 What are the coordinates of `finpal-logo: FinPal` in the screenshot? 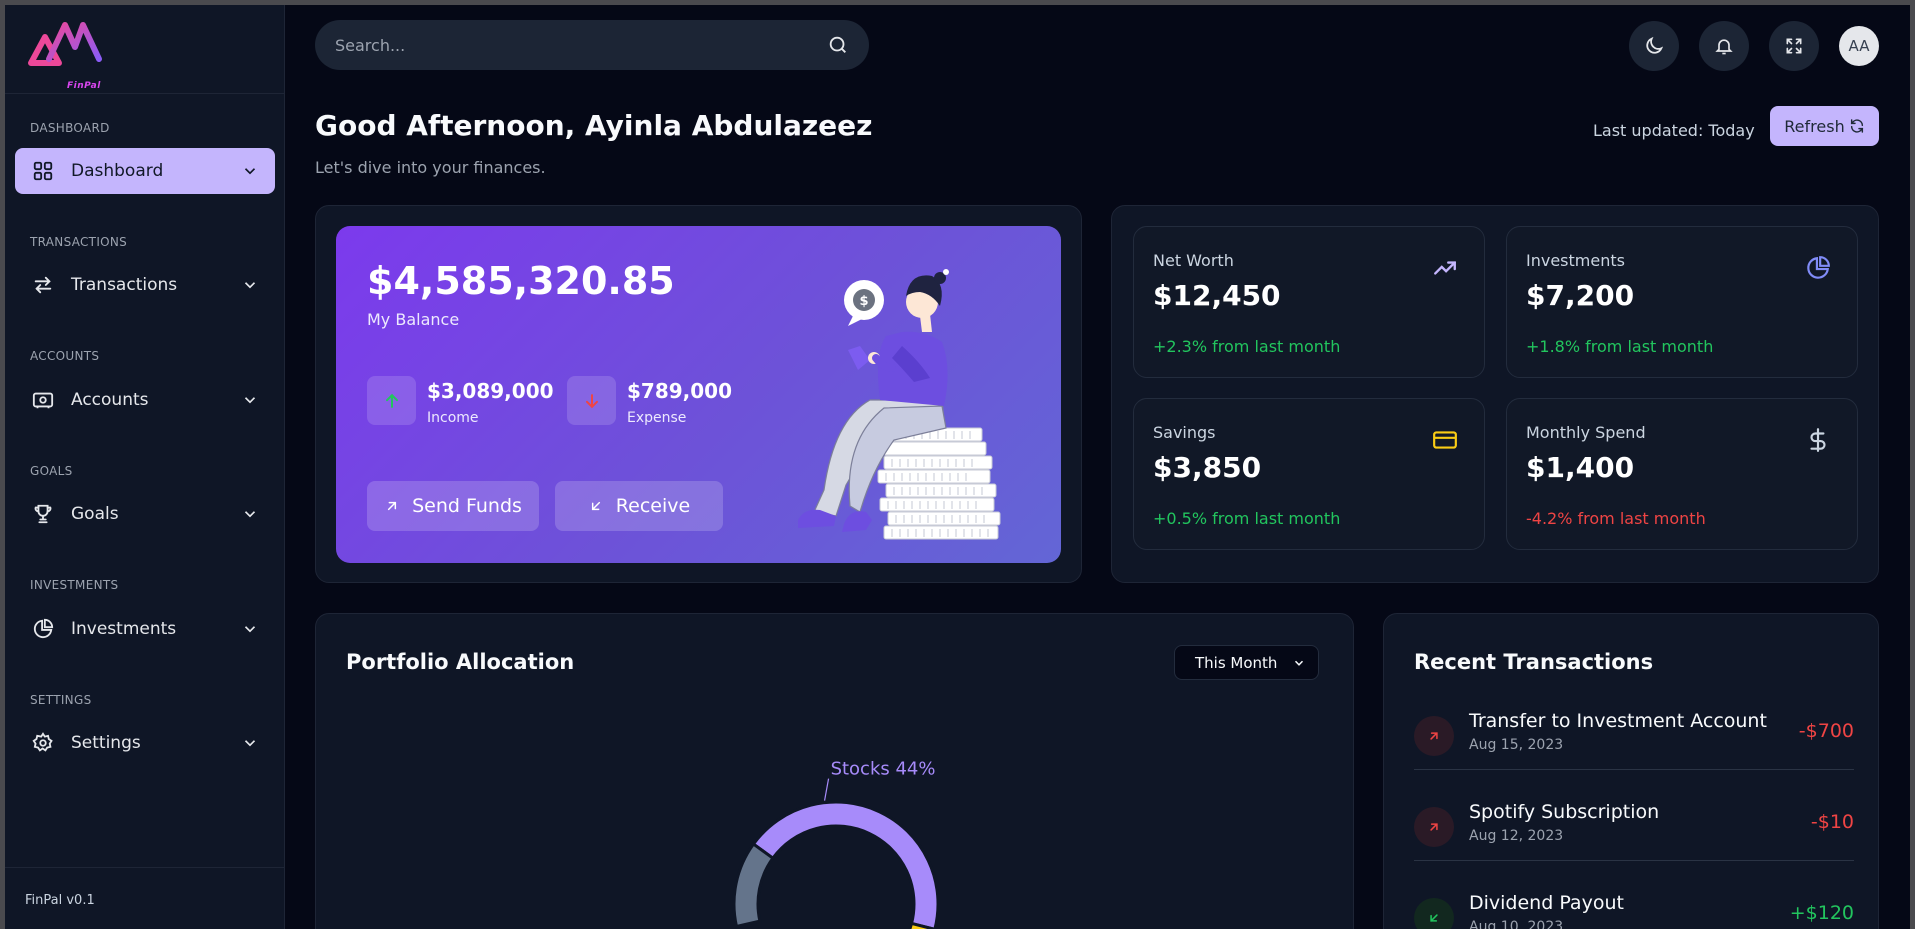 It's located at (67, 55).